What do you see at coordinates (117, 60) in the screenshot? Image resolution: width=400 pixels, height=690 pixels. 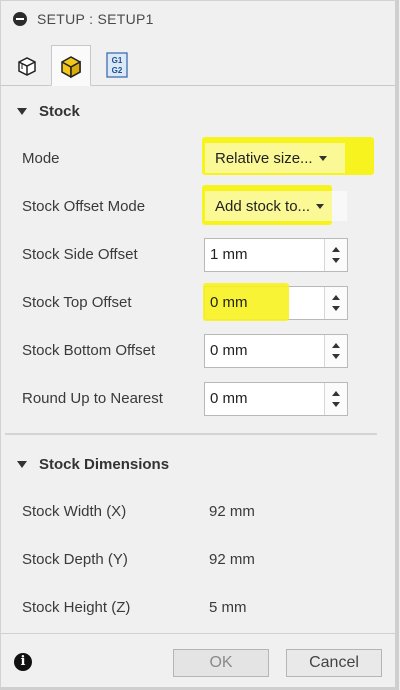 I see `tab-icon-text-g1: G1` at bounding box center [117, 60].